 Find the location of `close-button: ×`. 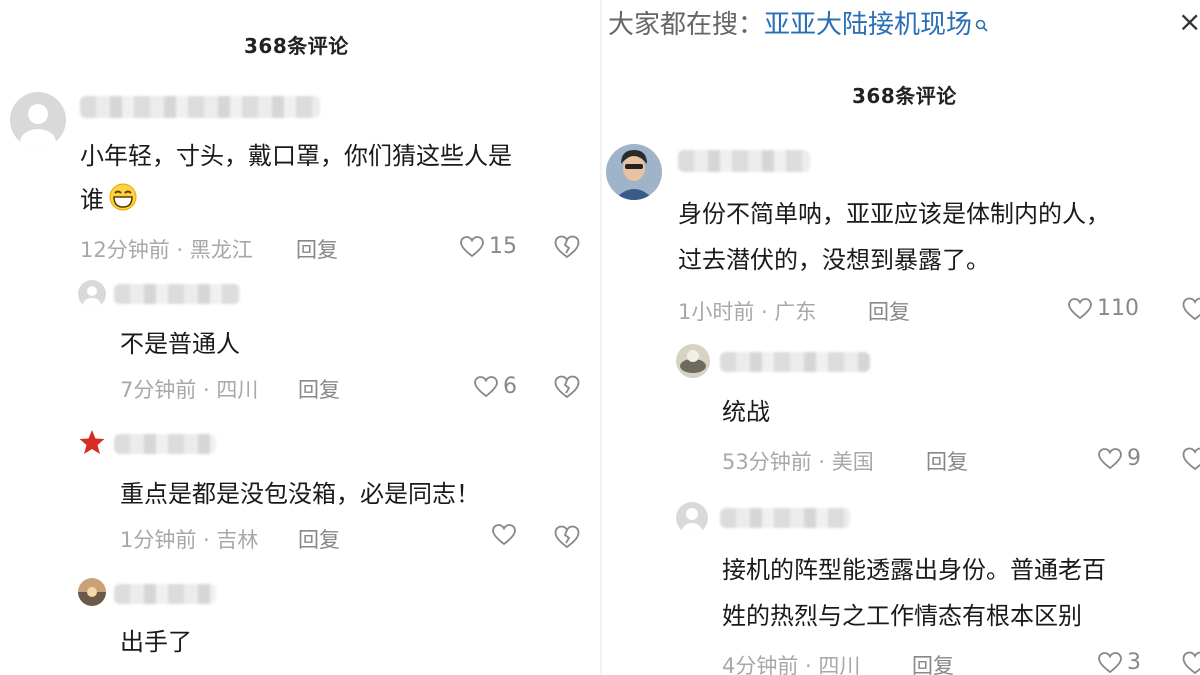

close-button: × is located at coordinates (1189, 22).